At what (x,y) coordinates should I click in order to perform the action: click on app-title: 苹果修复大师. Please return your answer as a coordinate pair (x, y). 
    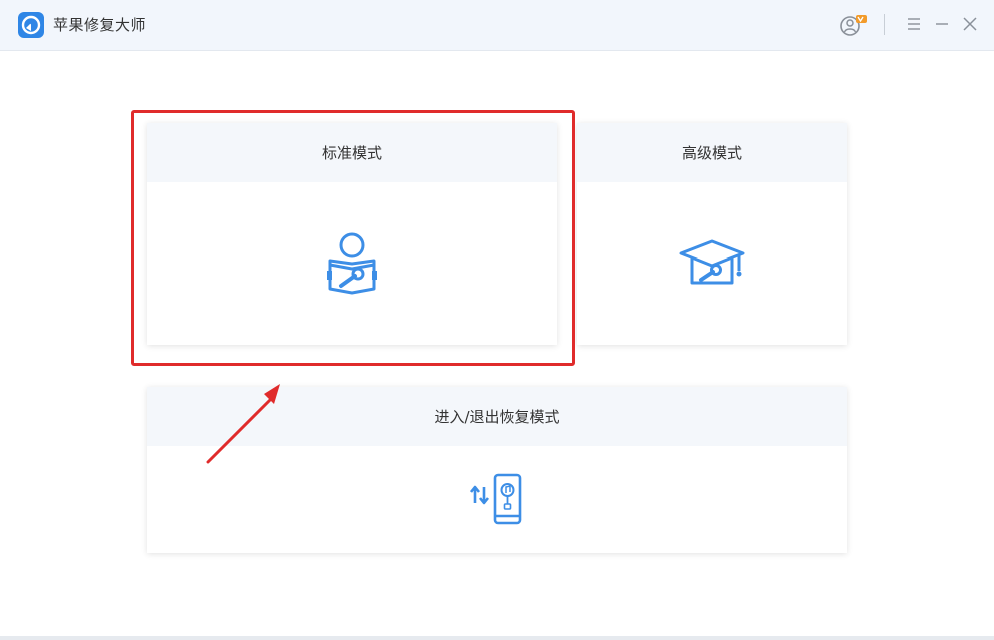
    Looking at the image, I should click on (100, 25).